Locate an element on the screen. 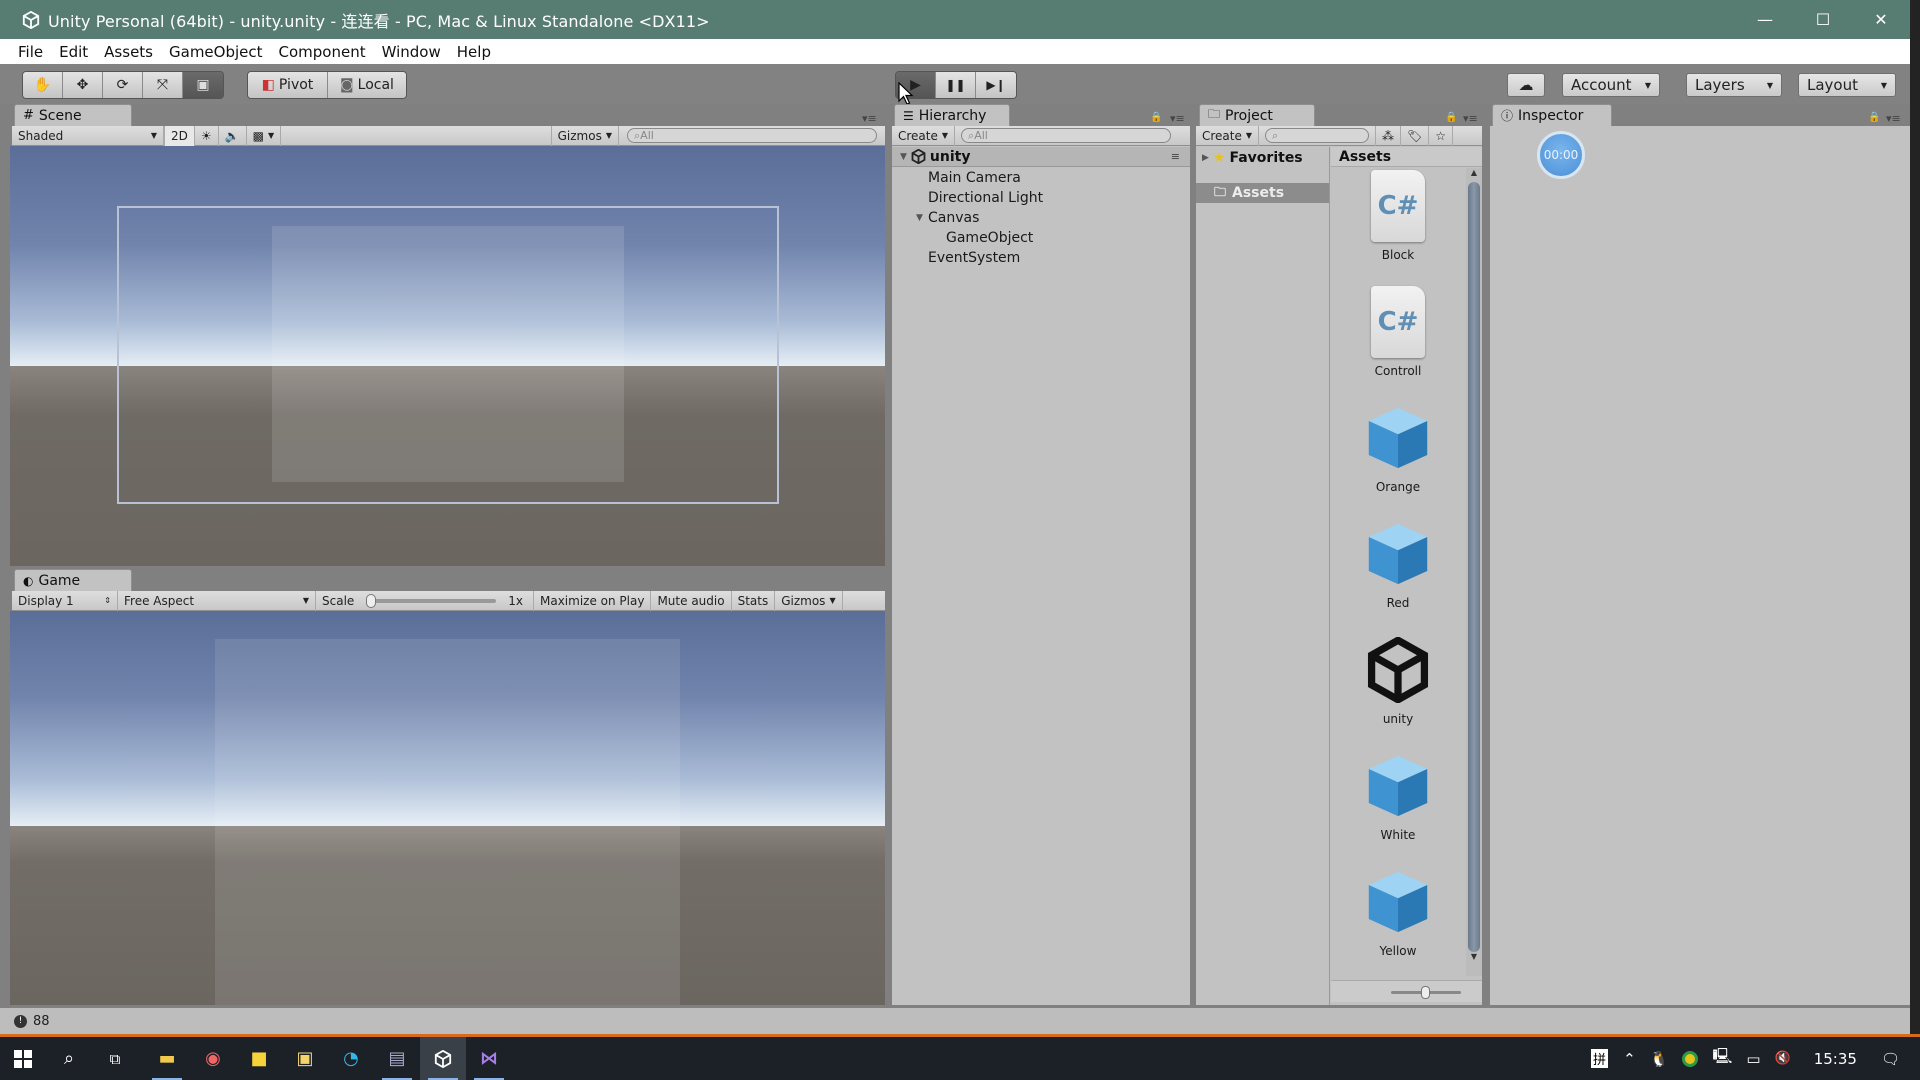 This screenshot has width=1920, height=1080. asset-item: Orange is located at coordinates (1398, 448).